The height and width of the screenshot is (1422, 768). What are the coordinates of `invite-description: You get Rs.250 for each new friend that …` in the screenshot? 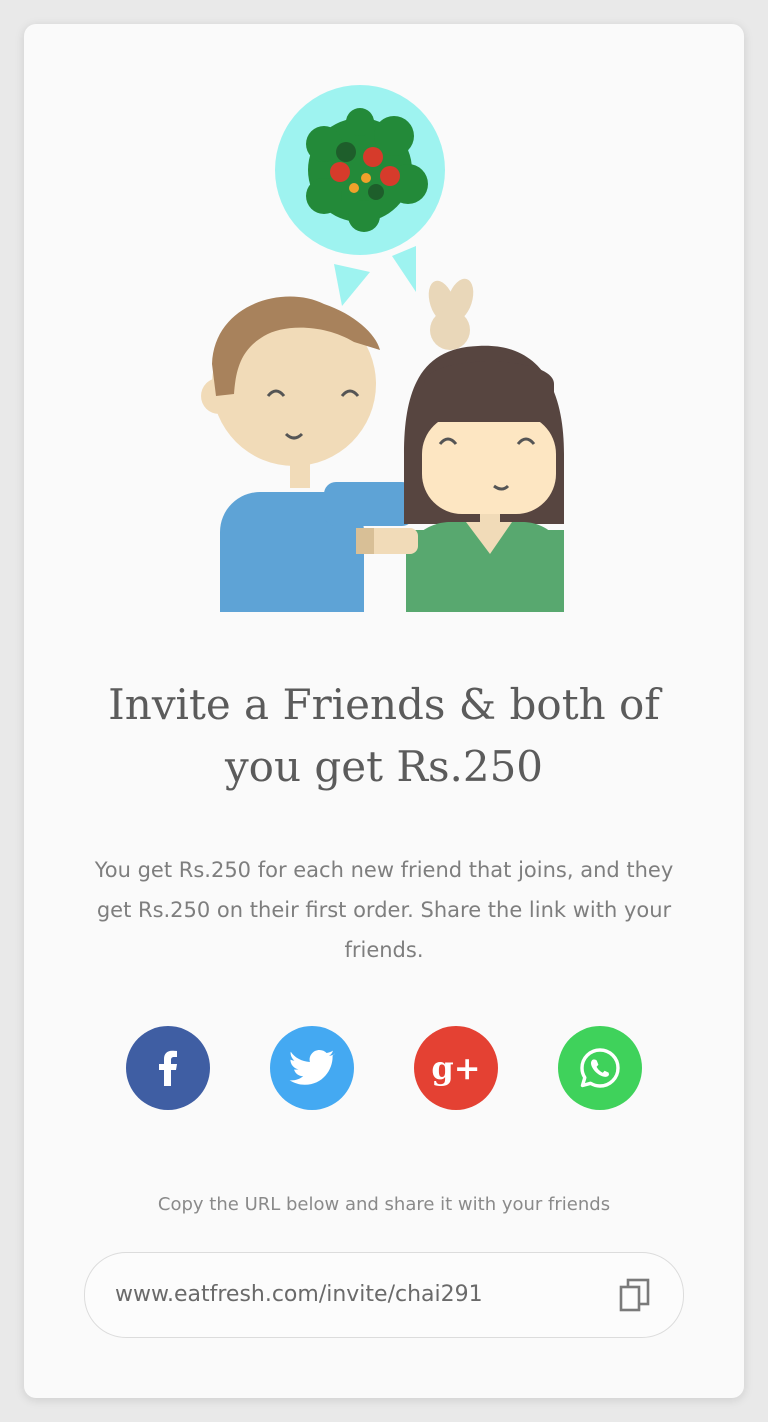 It's located at (384, 910).